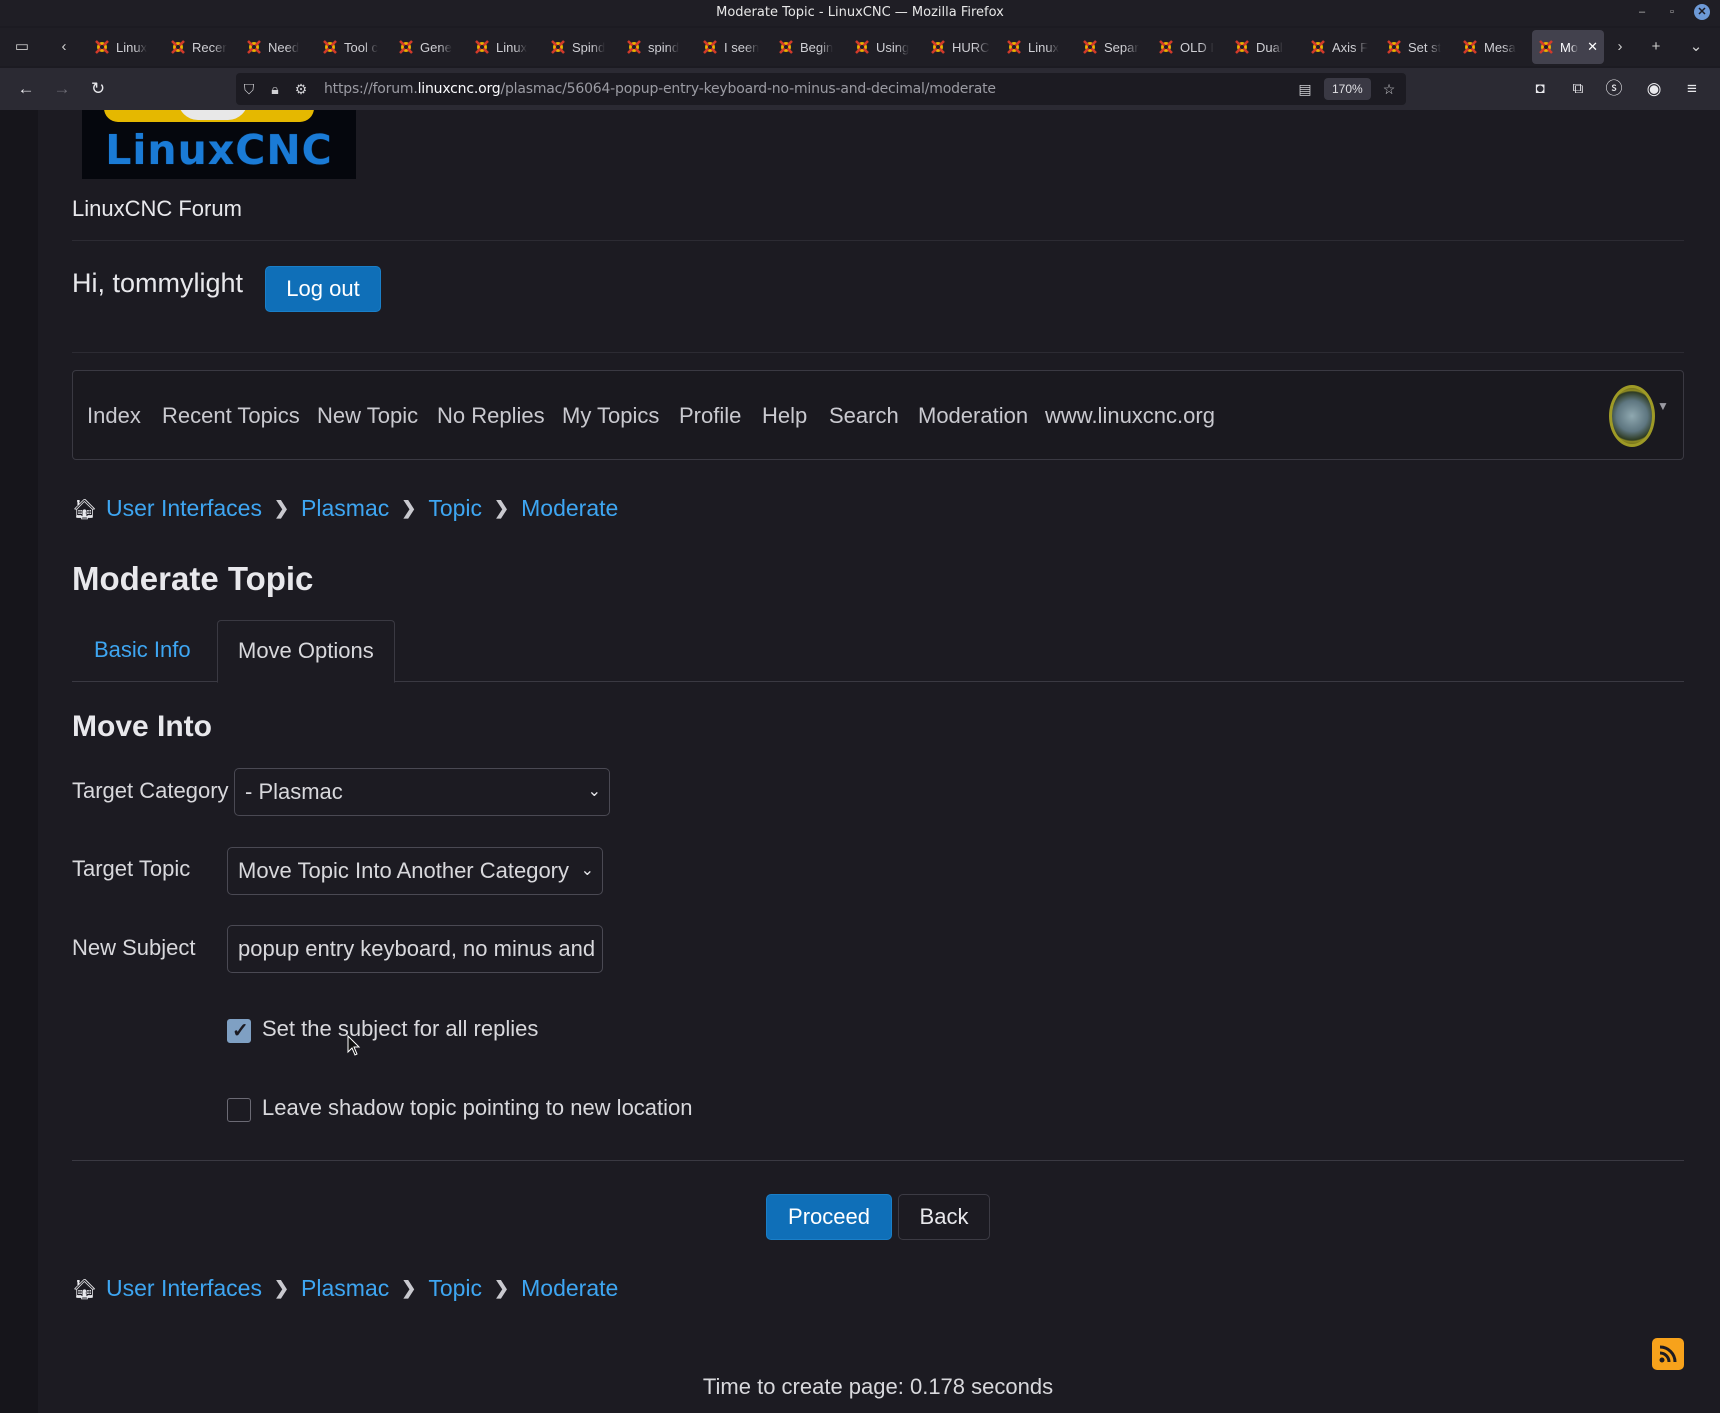  I want to click on menu-icon: ≡, so click(1692, 89).